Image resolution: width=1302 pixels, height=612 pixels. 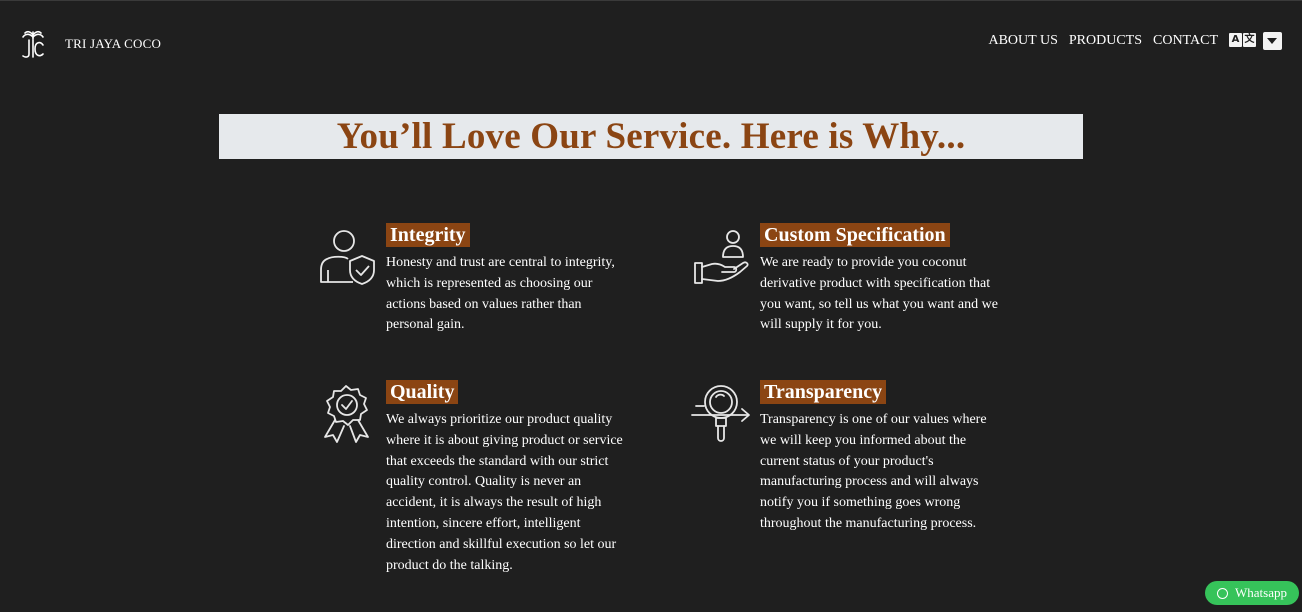 What do you see at coordinates (347, 257) in the screenshot?
I see `person-shield-icon` at bounding box center [347, 257].